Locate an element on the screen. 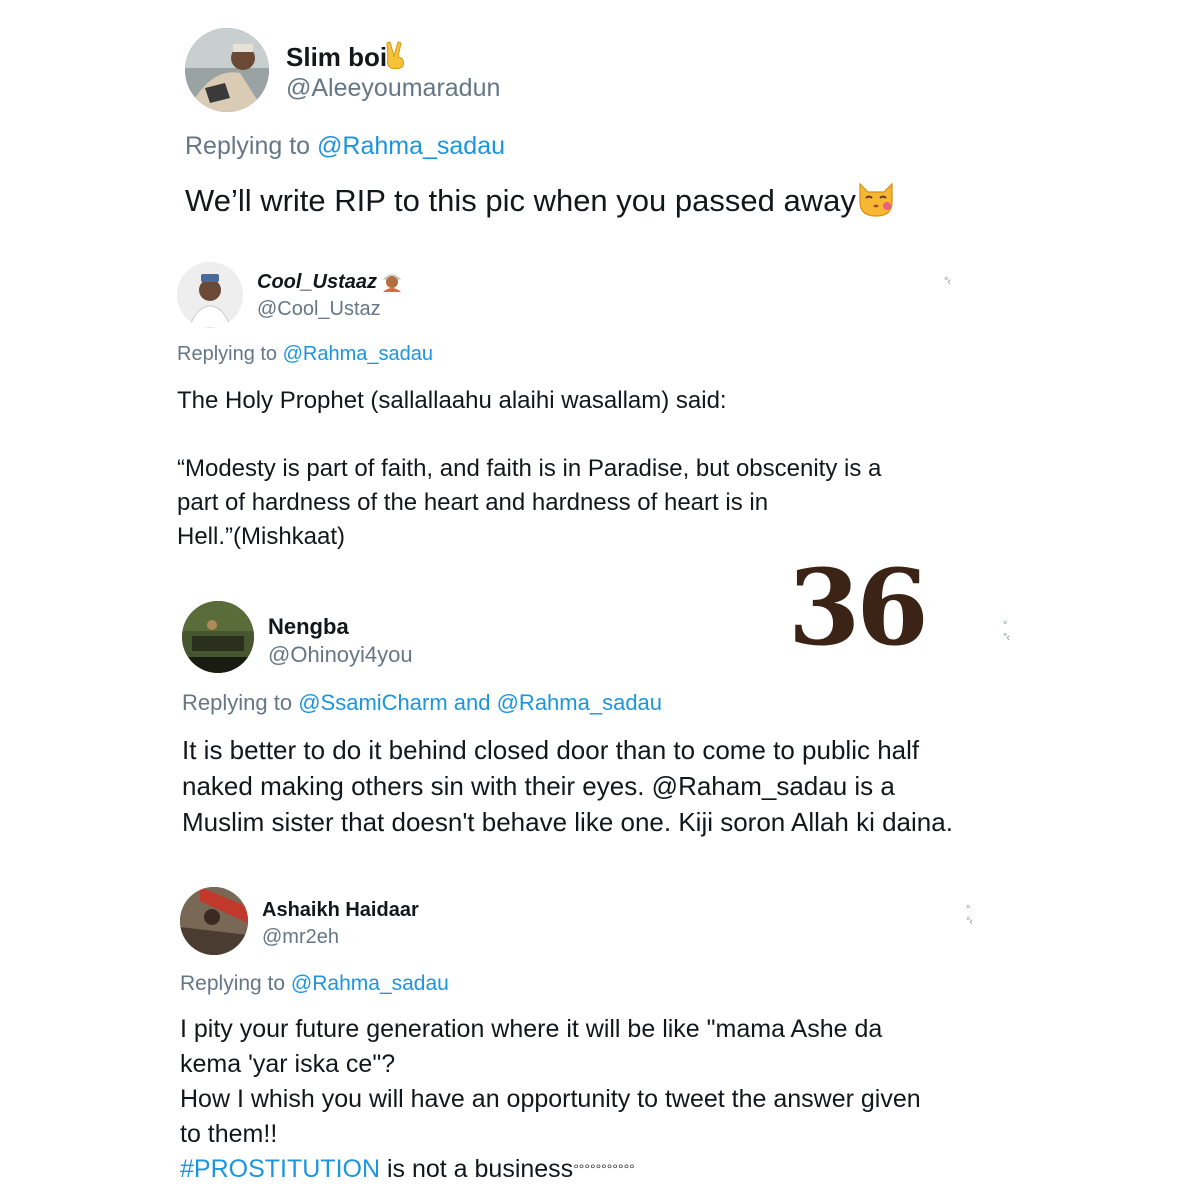  victory-hand-icon is located at coordinates (396, 58).